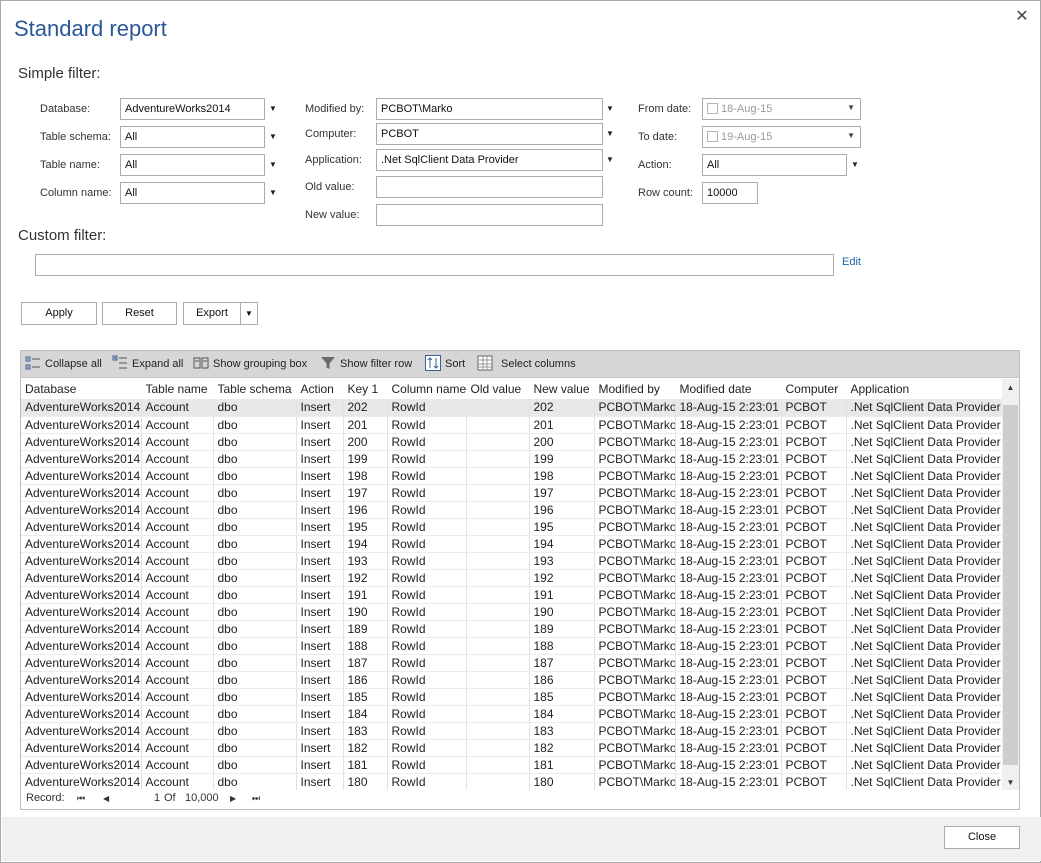 Image resolution: width=1041 pixels, height=863 pixels. I want to click on current-record-value: 1, so click(157, 798).